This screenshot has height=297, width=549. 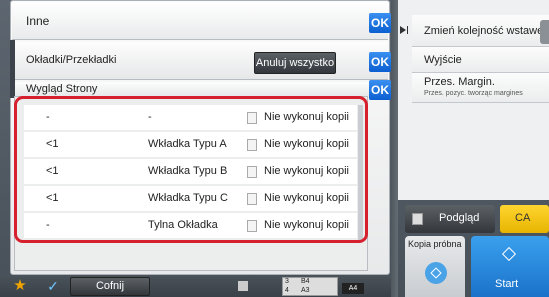 What do you see at coordinates (417, 219) in the screenshot?
I see `preview-icon` at bounding box center [417, 219].